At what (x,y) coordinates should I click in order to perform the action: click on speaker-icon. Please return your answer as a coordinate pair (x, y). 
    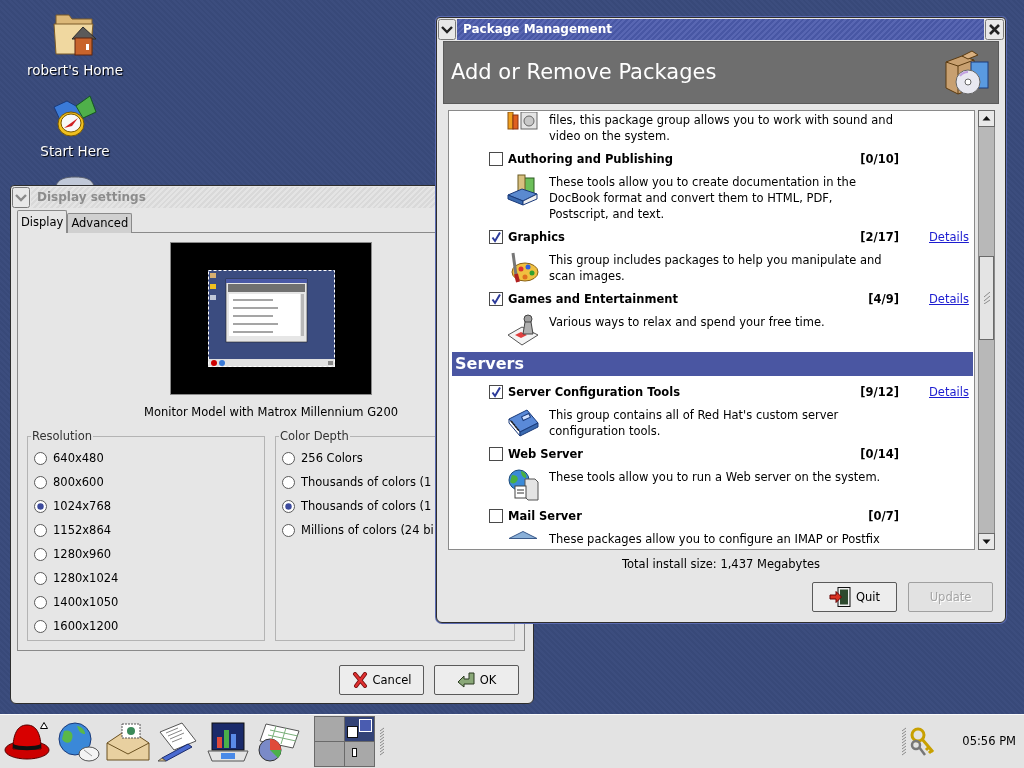
    Looking at the image, I should click on (523, 121).